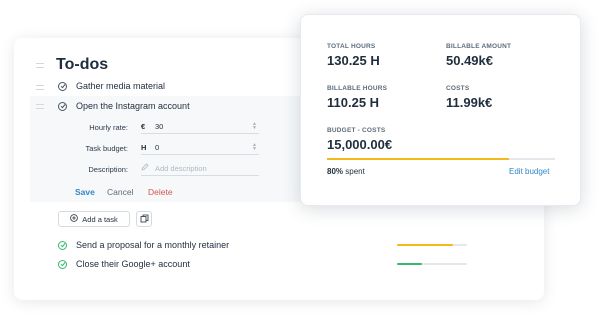 The height and width of the screenshot is (316, 602). I want to click on save-button: Save, so click(85, 192).